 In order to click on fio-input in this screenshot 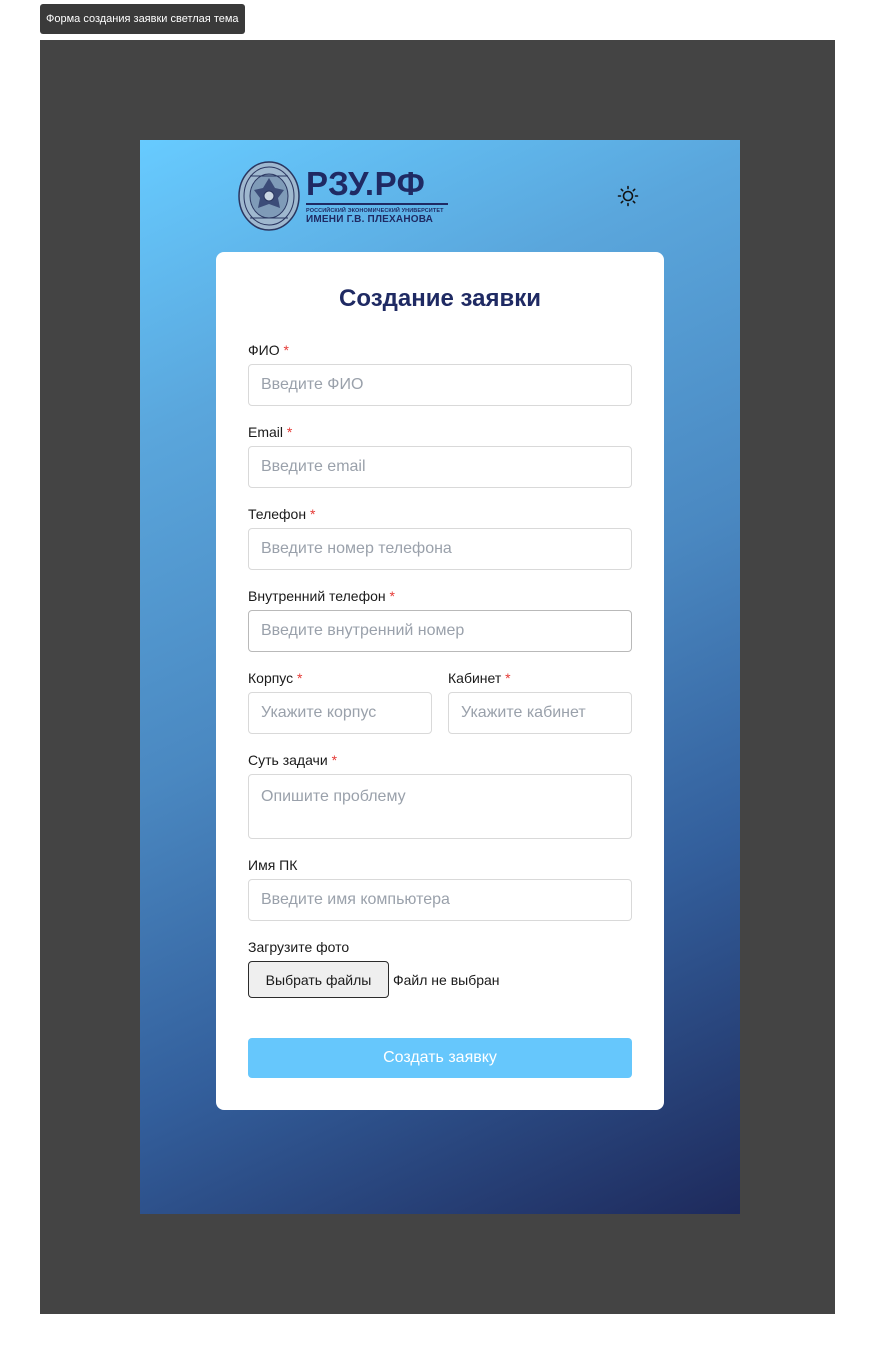, I will do `click(440, 385)`.